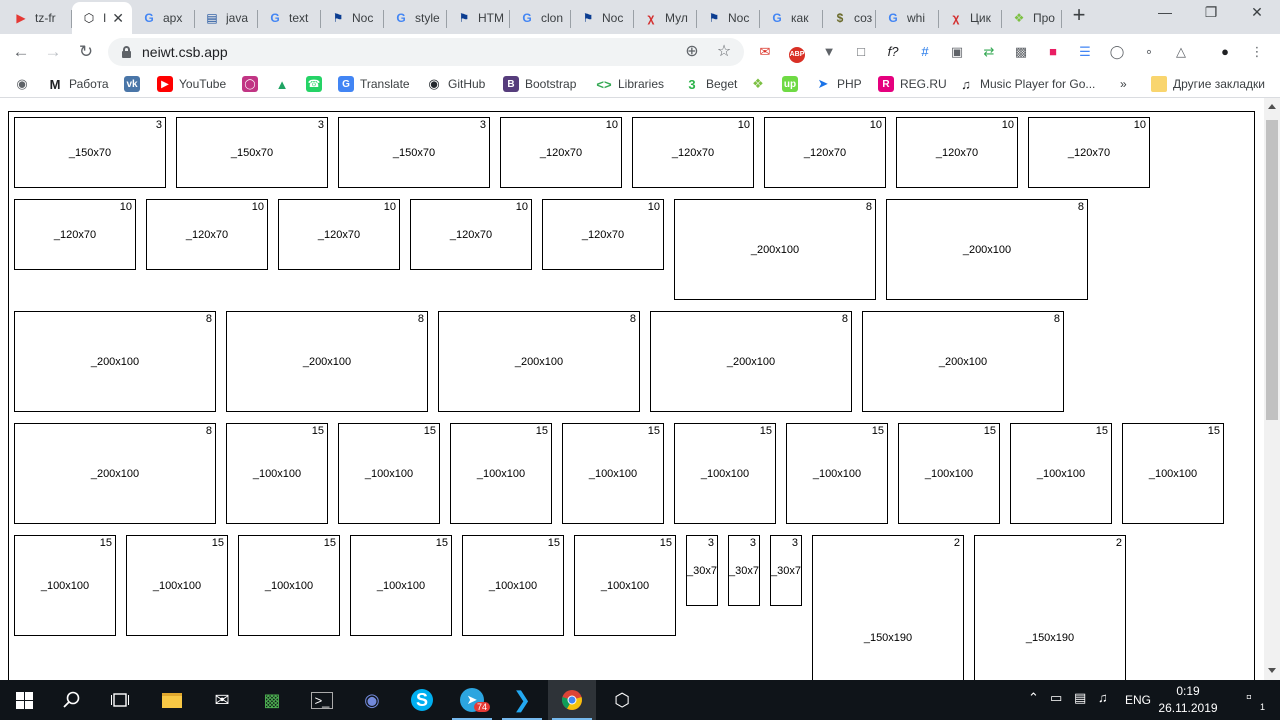 This screenshot has width=1280, height=720. I want to click on browser-tab: χ Мул, so click(665, 18).